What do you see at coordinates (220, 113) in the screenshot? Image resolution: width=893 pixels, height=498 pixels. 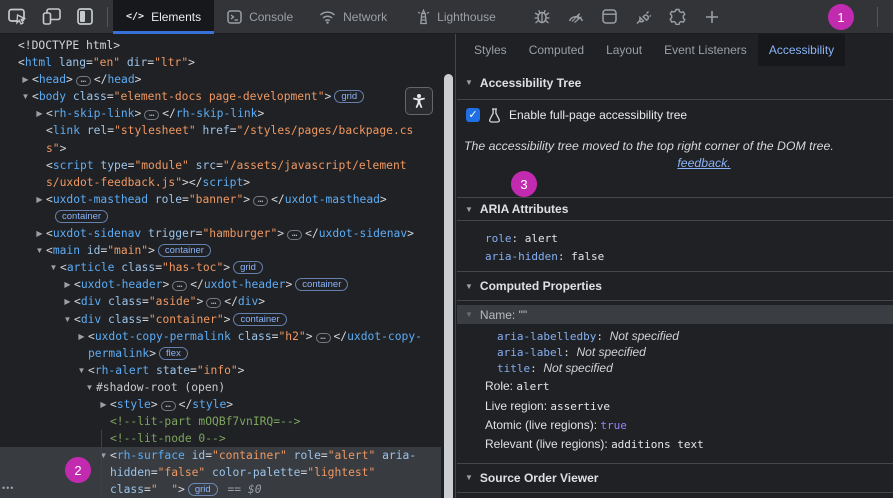 I see `dom-tree-node: ▶ <rh-skip-link>… </rh-skip-link>` at bounding box center [220, 113].